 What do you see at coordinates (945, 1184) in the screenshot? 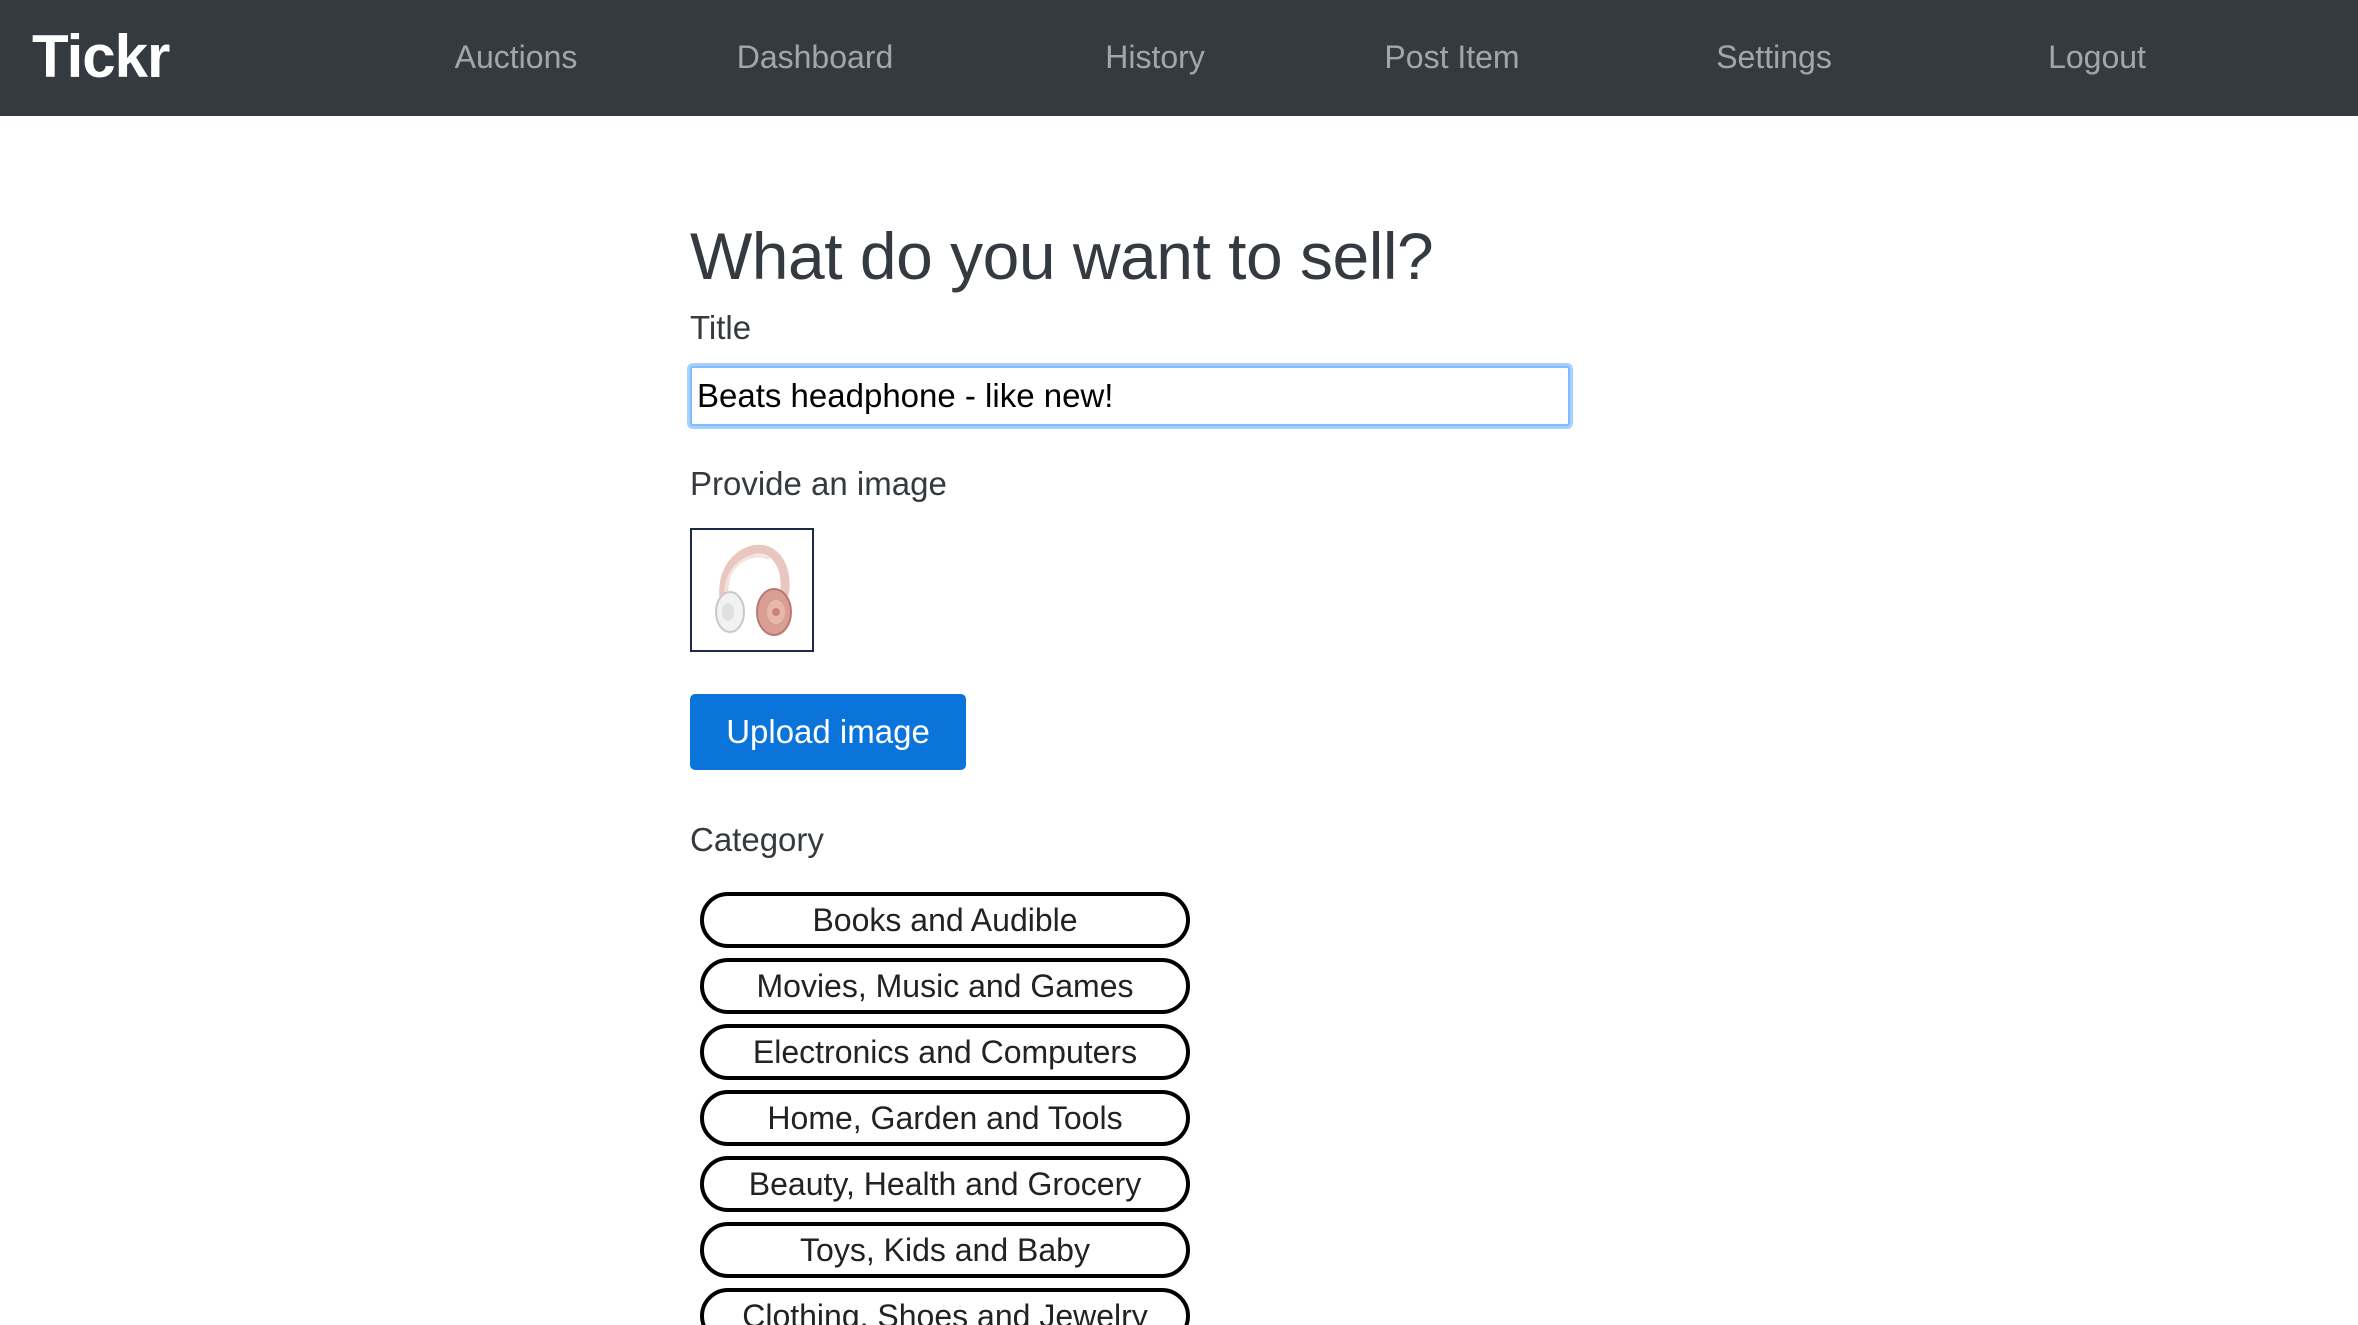
I see `category-beauty-health-grocery: Beauty, Health and Grocery` at bounding box center [945, 1184].